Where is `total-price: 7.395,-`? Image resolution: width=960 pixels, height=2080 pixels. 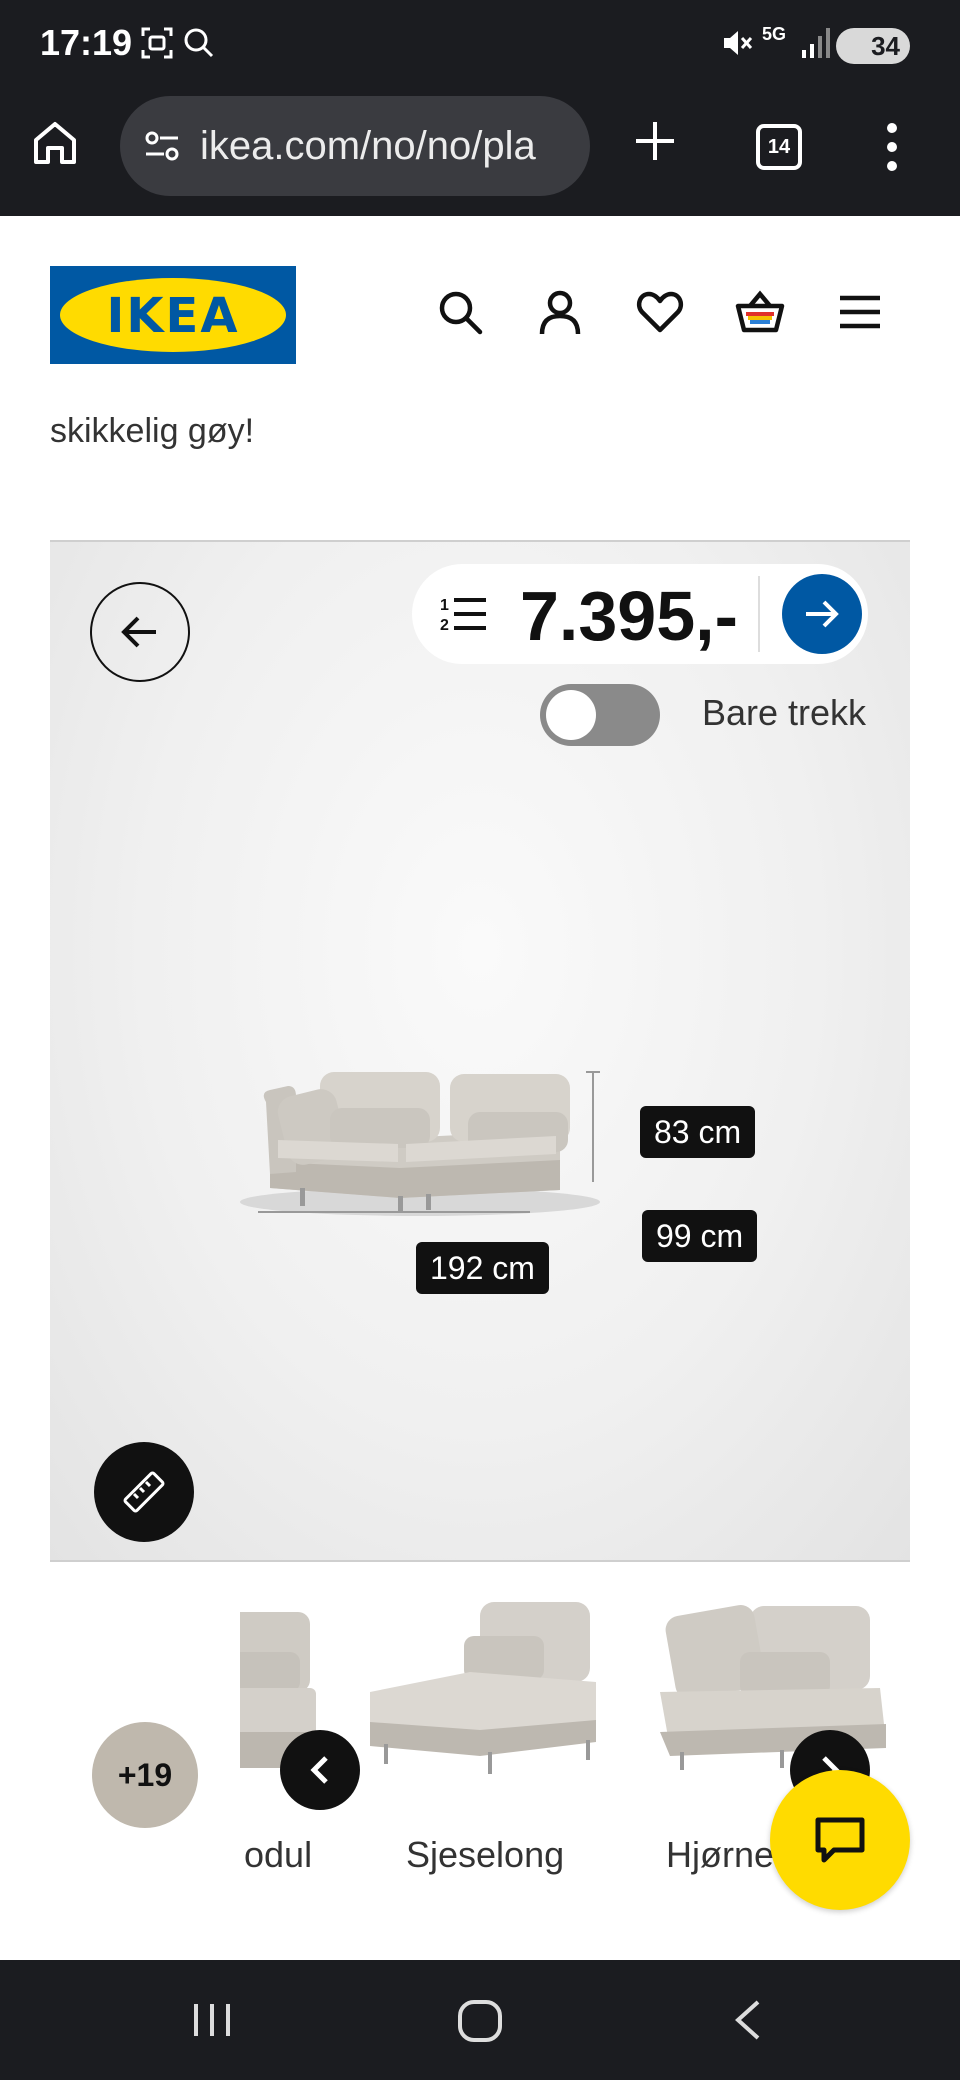
total-price: 7.395,- is located at coordinates (629, 616).